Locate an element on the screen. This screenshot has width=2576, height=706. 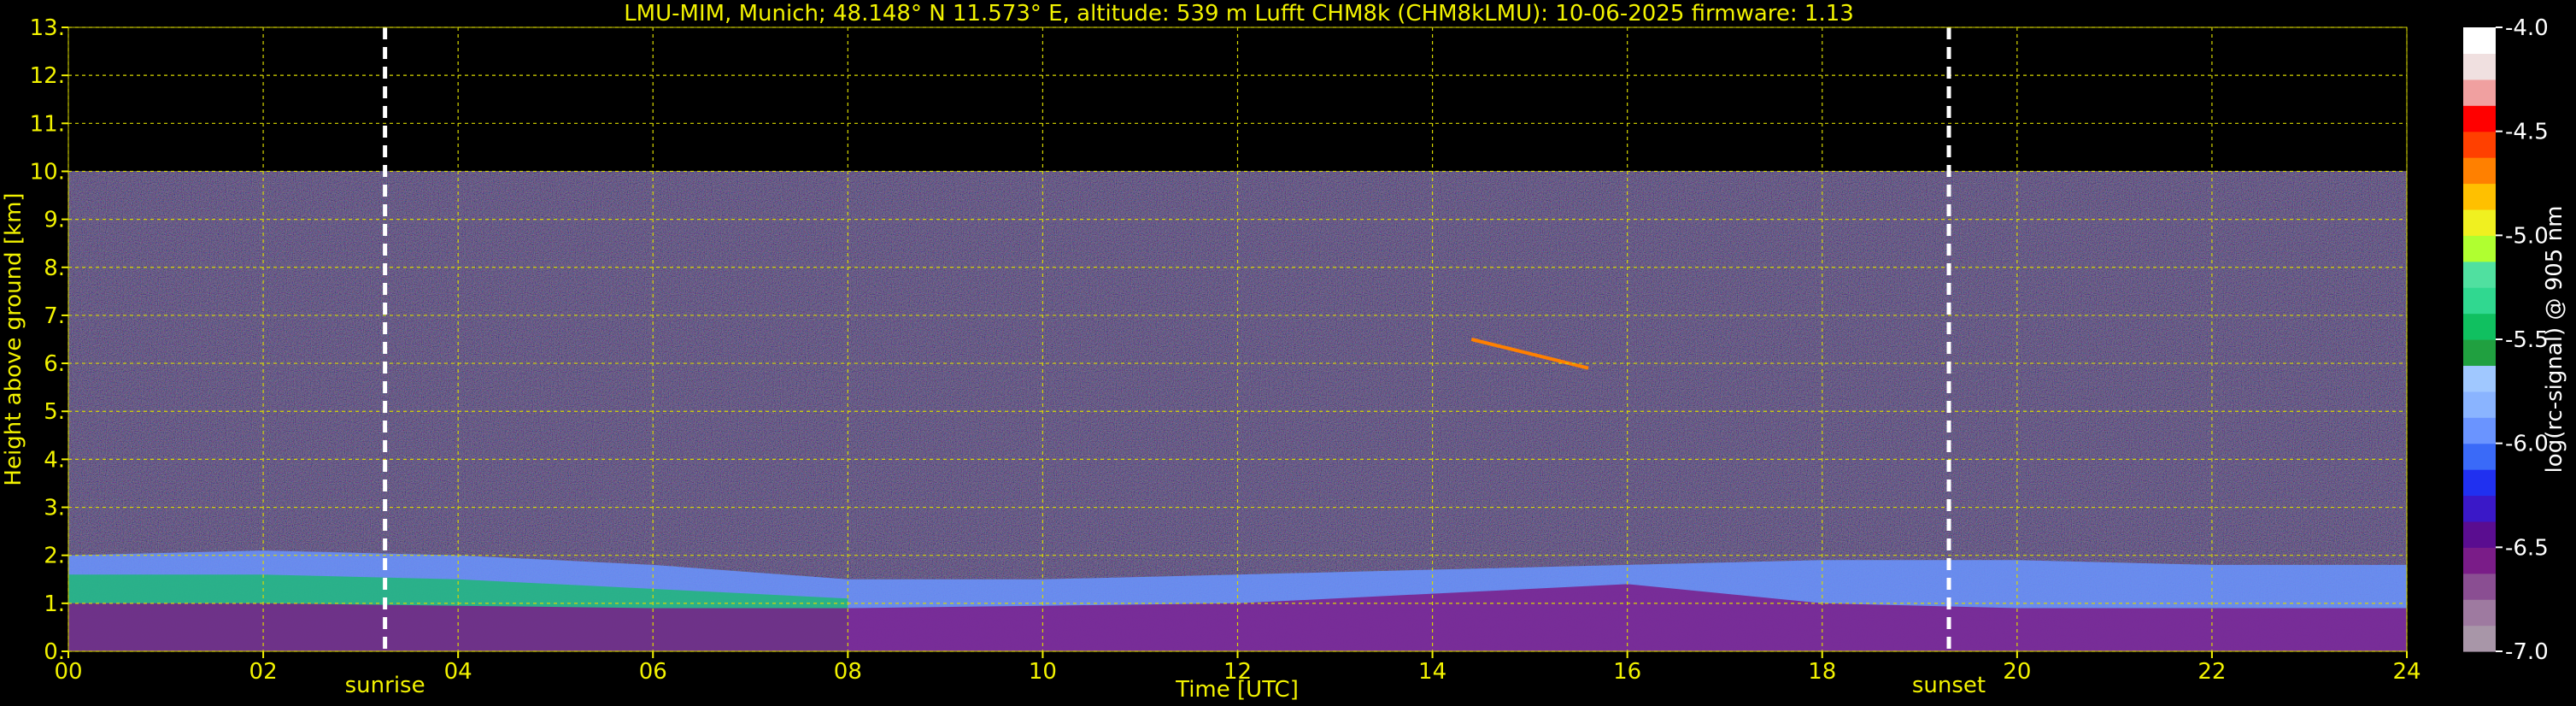
y-tick-label: 3. is located at coordinates (54, 508).